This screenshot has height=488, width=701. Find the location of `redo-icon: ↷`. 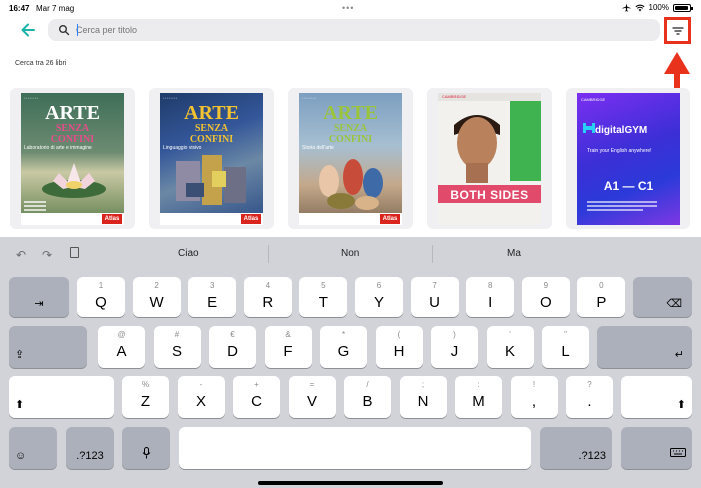

redo-icon: ↷ is located at coordinates (47, 255).